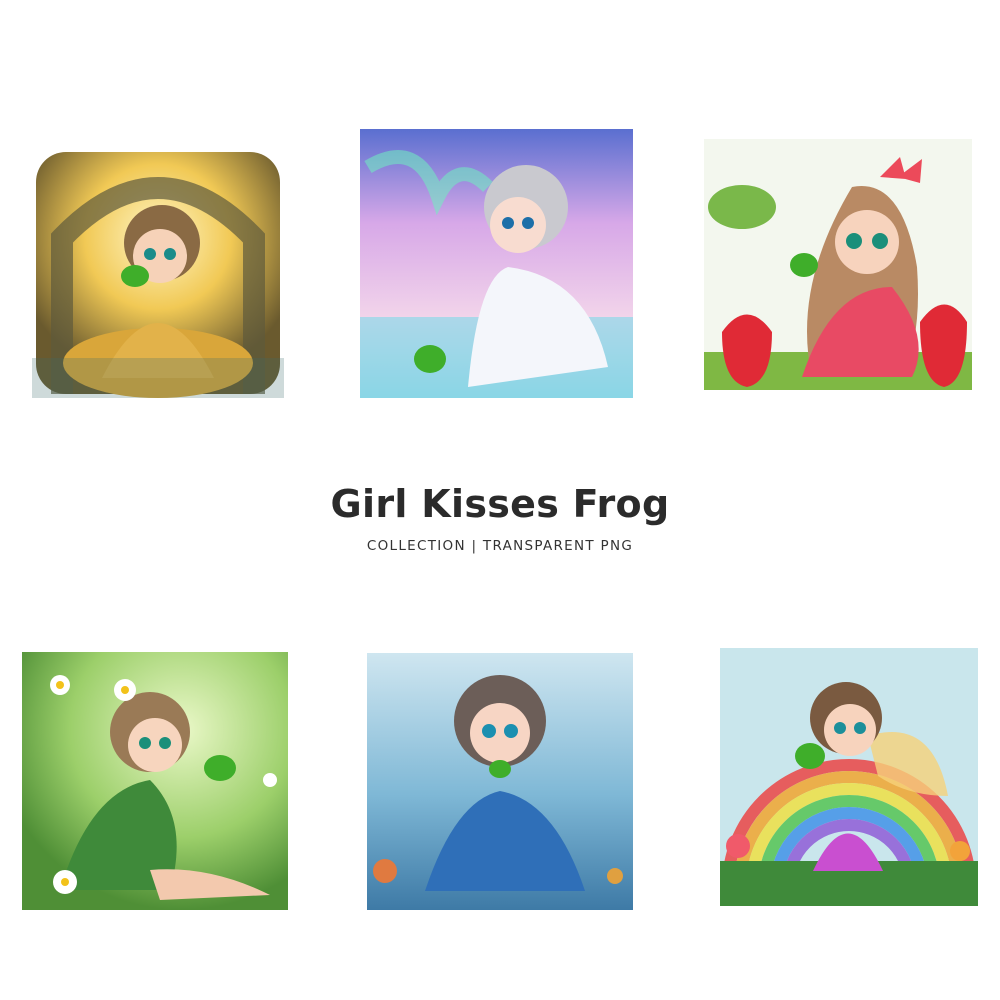  I want to click on blue-underwater-image, so click(500, 781).